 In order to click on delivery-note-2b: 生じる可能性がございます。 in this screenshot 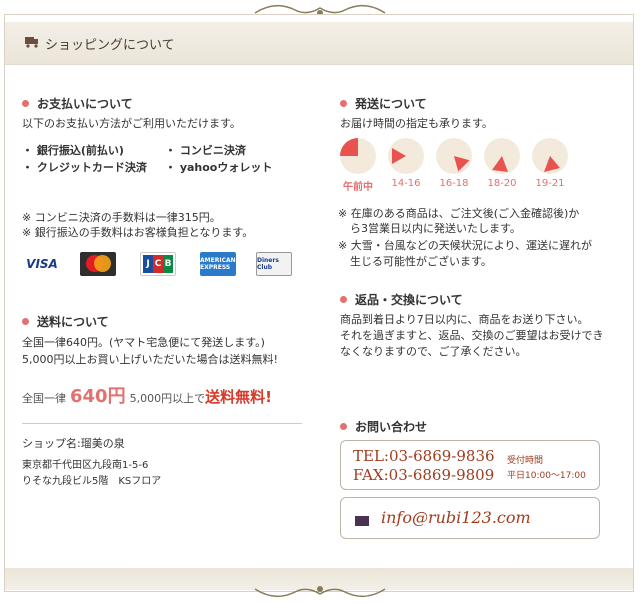, I will do `click(421, 261)`.